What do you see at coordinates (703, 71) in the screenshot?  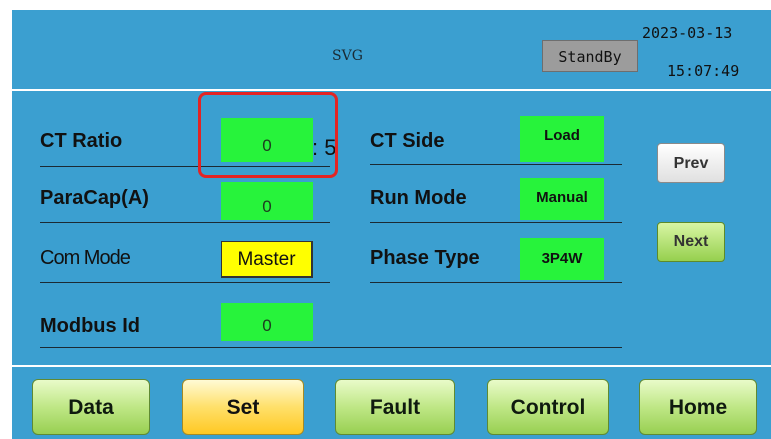 I see `time-display: 15:07:49` at bounding box center [703, 71].